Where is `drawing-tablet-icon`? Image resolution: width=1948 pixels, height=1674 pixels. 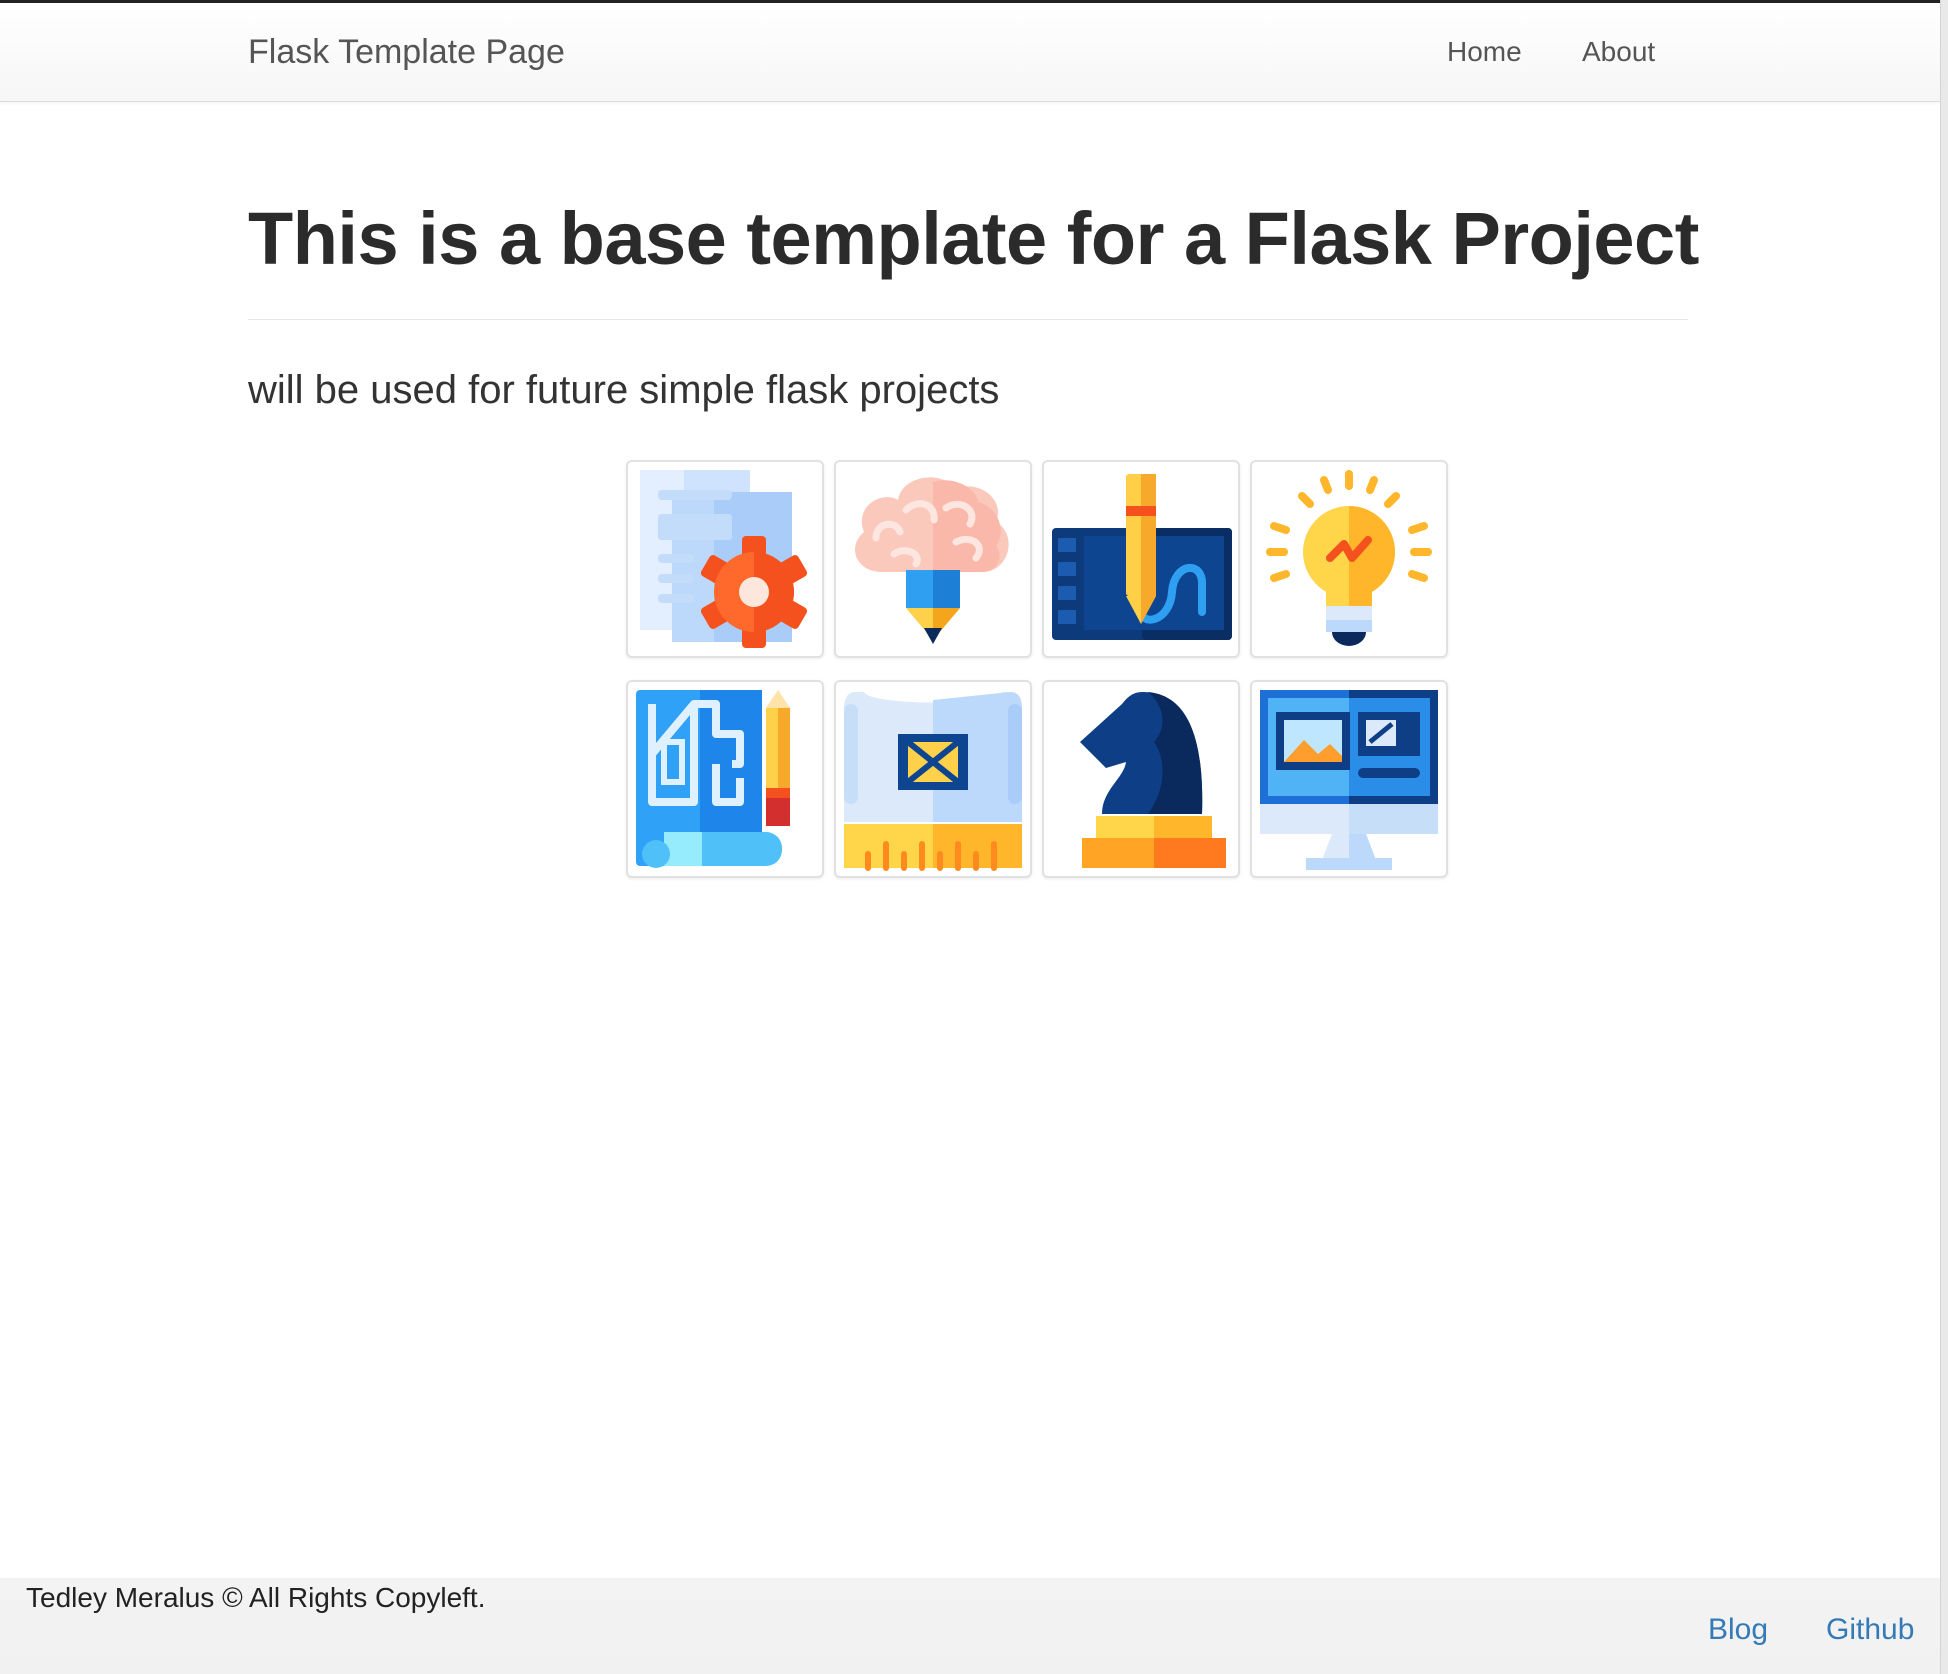
drawing-tablet-icon is located at coordinates (1142, 557).